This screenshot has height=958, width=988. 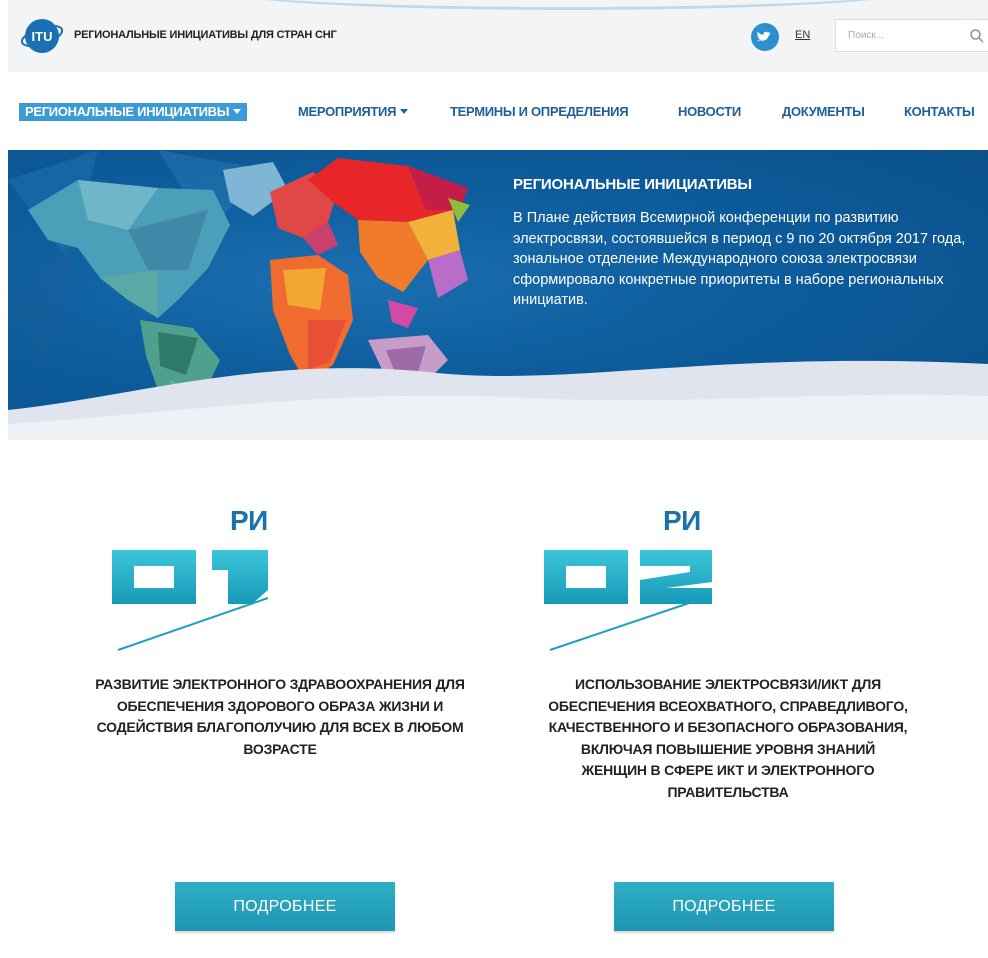 I want to click on hero-title: РЕГИОНАЛЬНЫЕ ИНИЦИАТИВЫ, so click(x=632, y=184).